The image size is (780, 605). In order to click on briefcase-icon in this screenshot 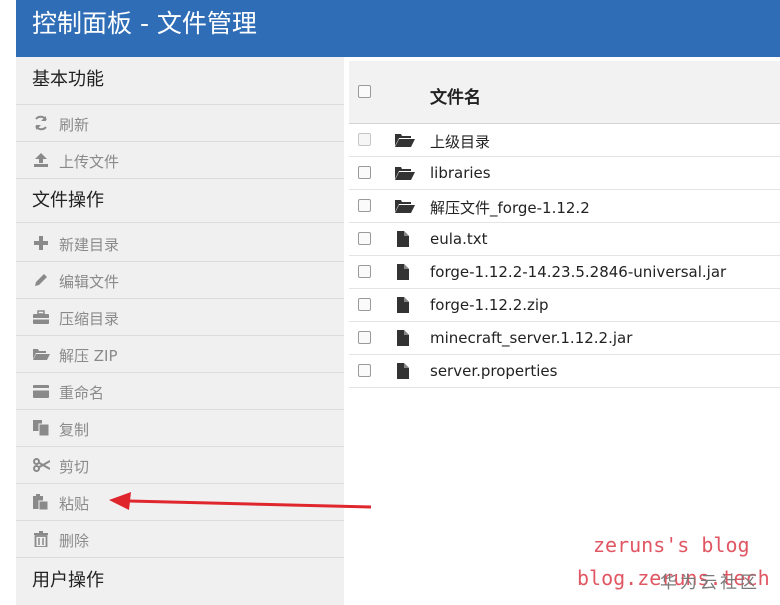, I will do `click(41, 317)`.